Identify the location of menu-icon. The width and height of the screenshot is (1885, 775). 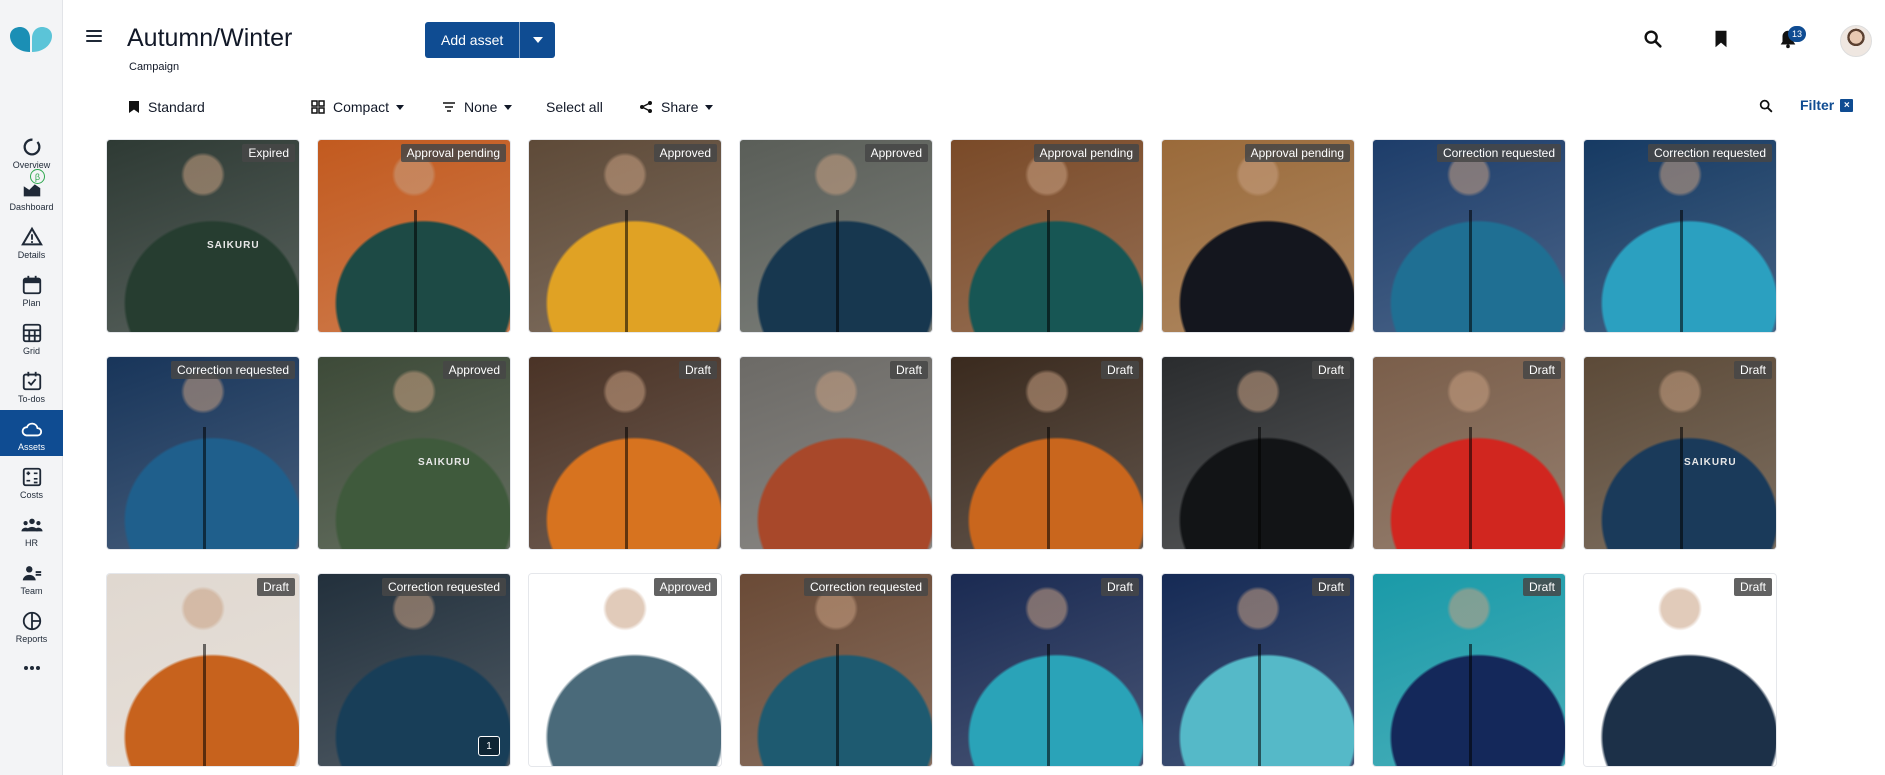
(94, 37).